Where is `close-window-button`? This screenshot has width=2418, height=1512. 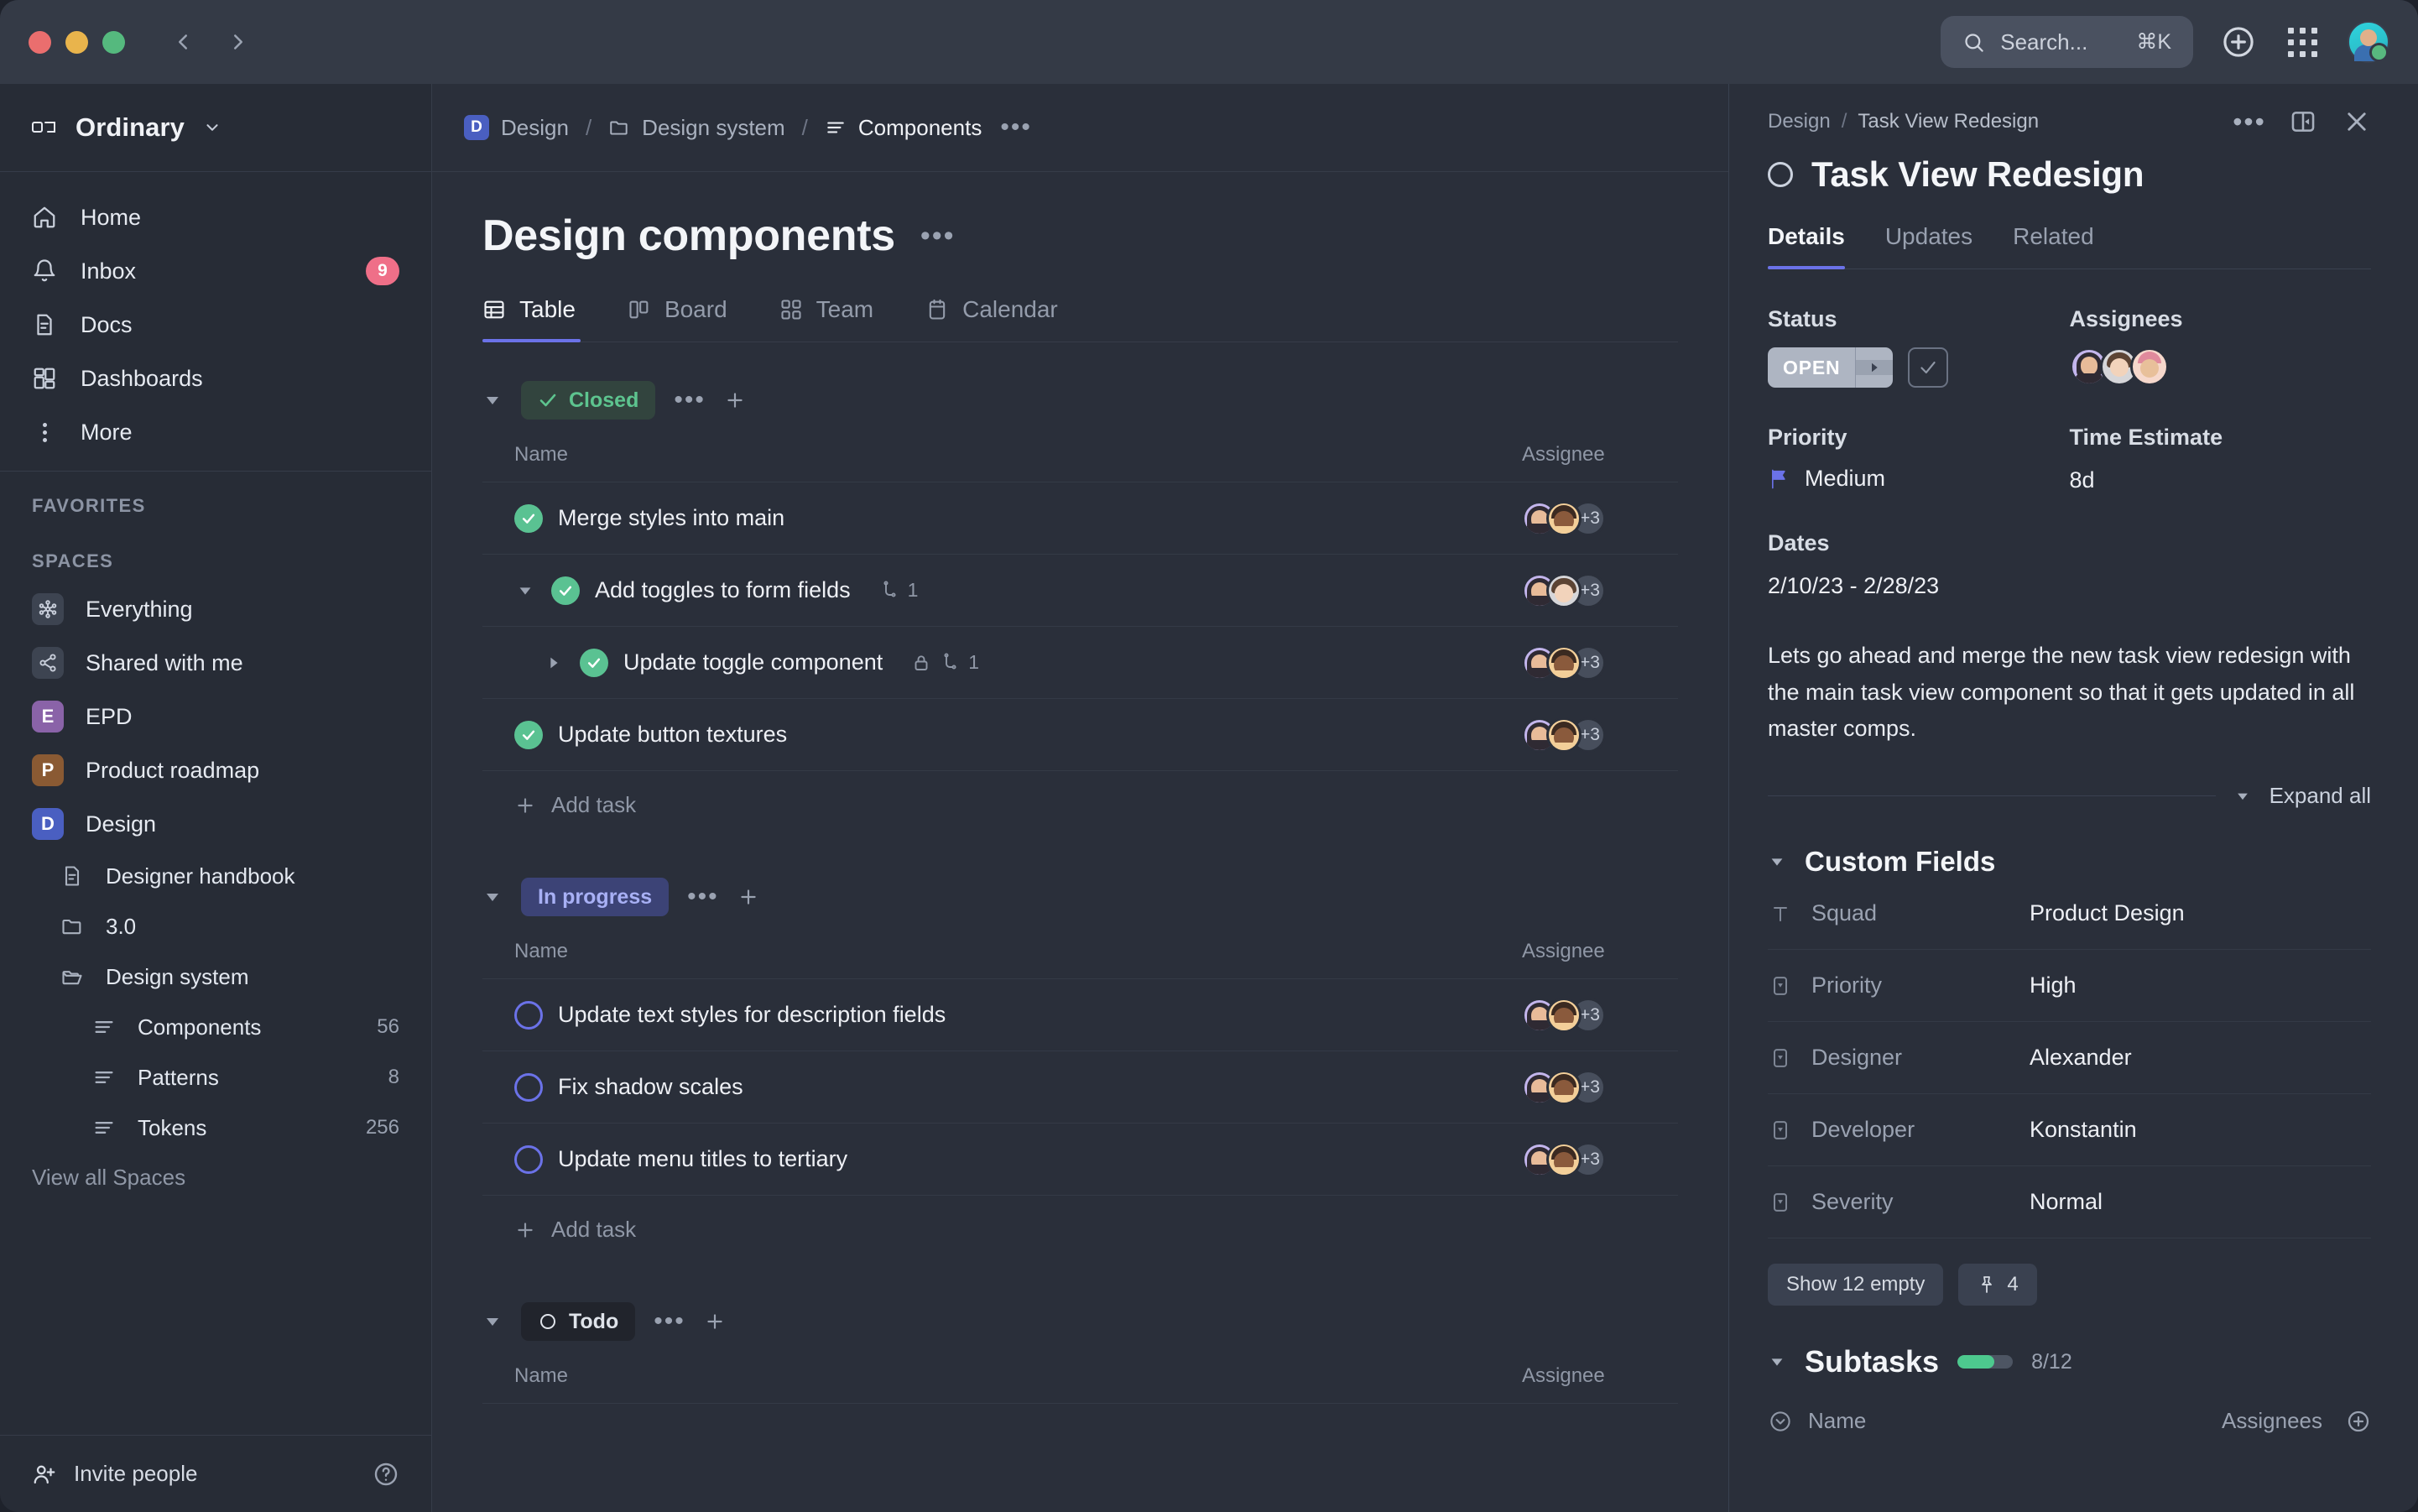
close-window-button is located at coordinates (40, 42).